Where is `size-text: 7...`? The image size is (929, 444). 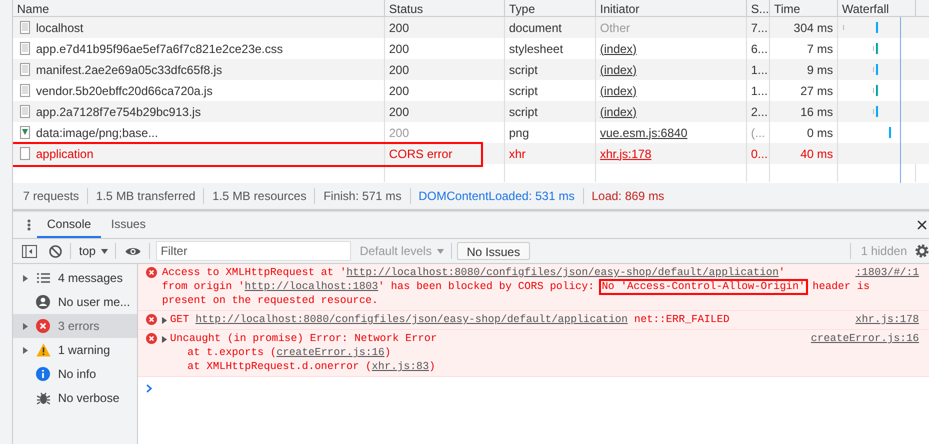 size-text: 7... is located at coordinates (759, 28).